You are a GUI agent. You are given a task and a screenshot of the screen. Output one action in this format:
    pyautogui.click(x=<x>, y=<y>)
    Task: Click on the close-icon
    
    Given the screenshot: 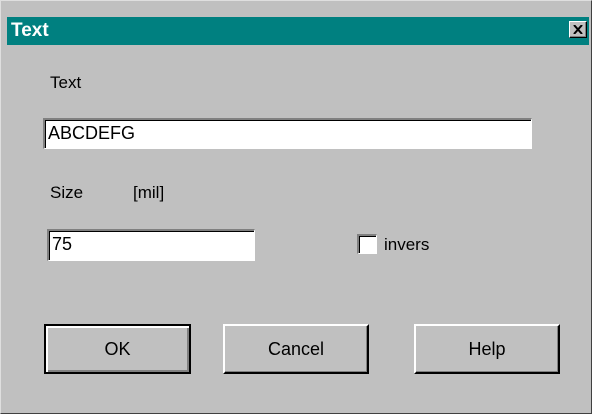 What is the action you would take?
    pyautogui.click(x=578, y=29)
    